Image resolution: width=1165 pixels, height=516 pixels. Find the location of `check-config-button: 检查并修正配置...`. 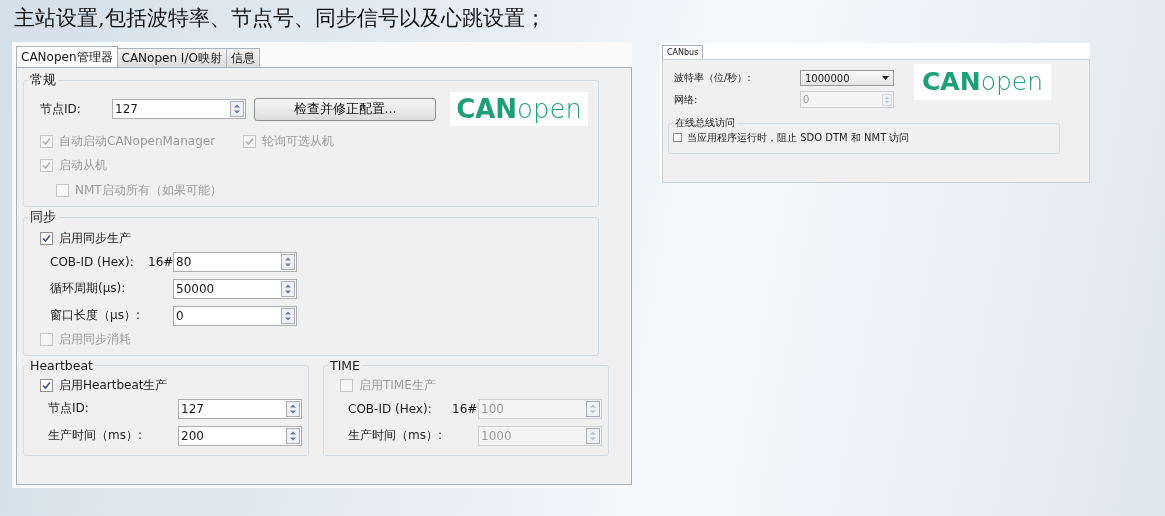

check-config-button: 检查并修正配置... is located at coordinates (345, 109).